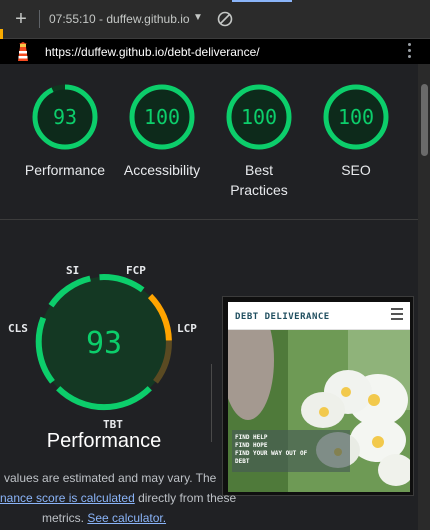 This screenshot has height=530, width=430. I want to click on gauge-label: Best Practices, so click(259, 180).